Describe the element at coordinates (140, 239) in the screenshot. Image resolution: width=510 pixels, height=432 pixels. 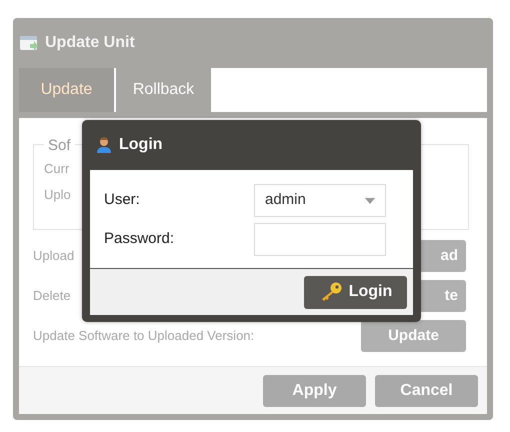
I see `password-label: Password:` at that location.